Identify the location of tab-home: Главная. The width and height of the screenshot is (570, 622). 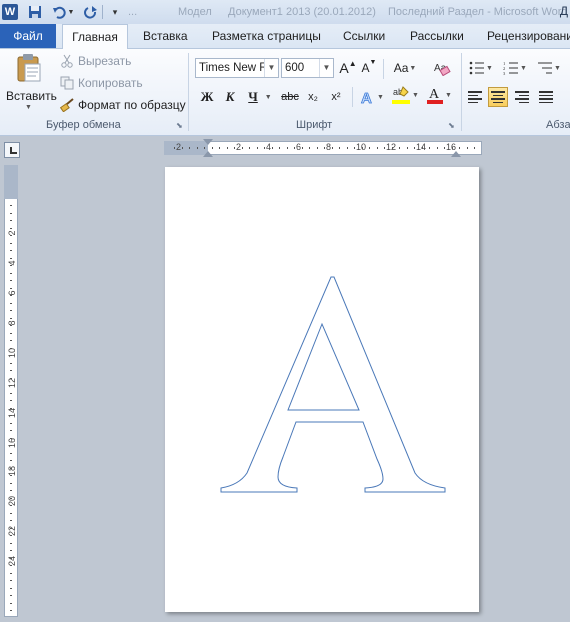
(95, 37).